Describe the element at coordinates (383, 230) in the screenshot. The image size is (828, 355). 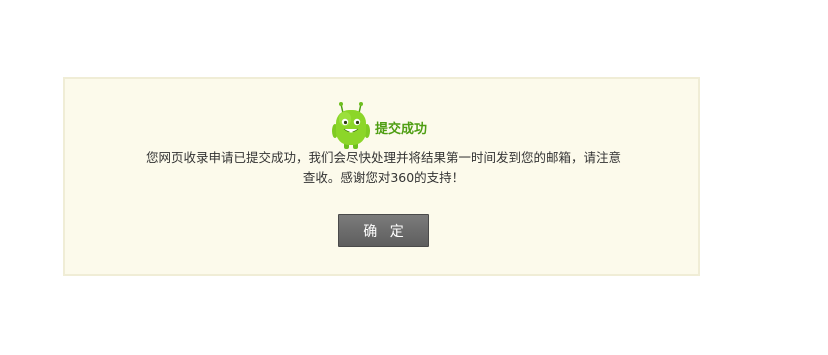
I see `confirm-button: 确 定` at that location.